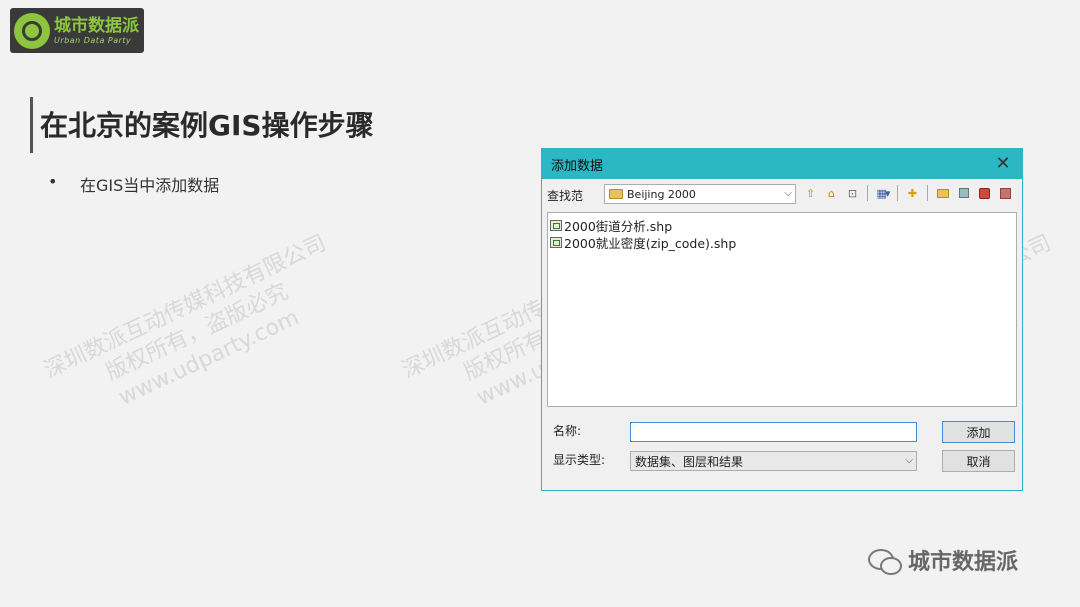  Describe the element at coordinates (93, 40) in the screenshot. I see `logo-en: Urban Data Party` at that location.